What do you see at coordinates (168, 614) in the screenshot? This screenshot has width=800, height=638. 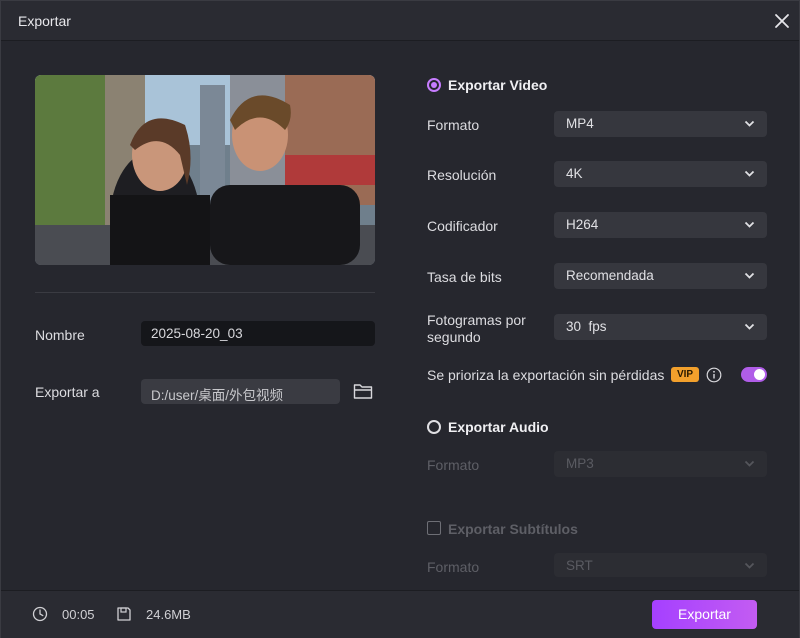 I see `file-size-text: 24.6MB` at bounding box center [168, 614].